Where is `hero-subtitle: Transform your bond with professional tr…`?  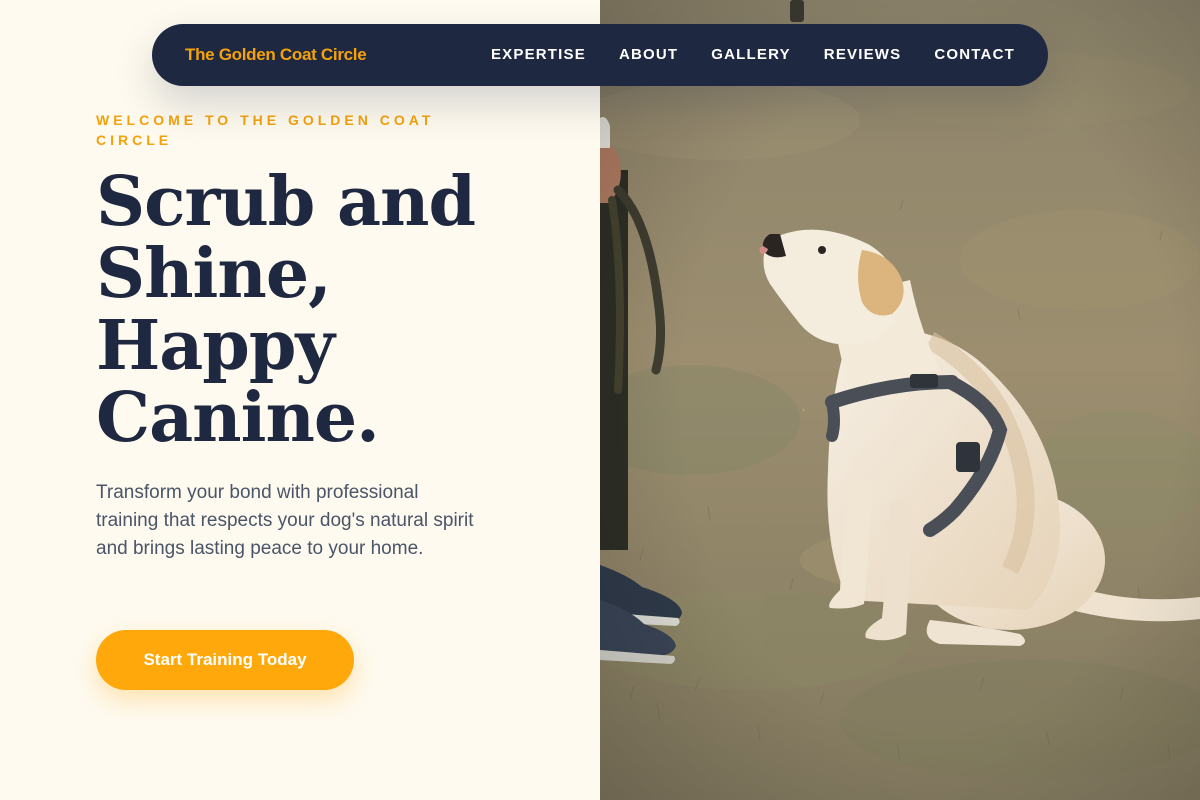
hero-subtitle: Transform your bond with professional tr… is located at coordinates (285, 520).